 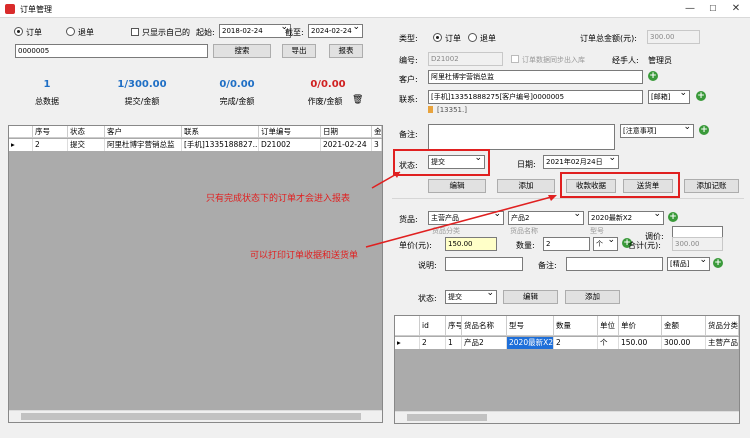 What do you see at coordinates (304, 256) in the screenshot?
I see `annotation-print: 可以打印订单收据和送货单` at bounding box center [304, 256].